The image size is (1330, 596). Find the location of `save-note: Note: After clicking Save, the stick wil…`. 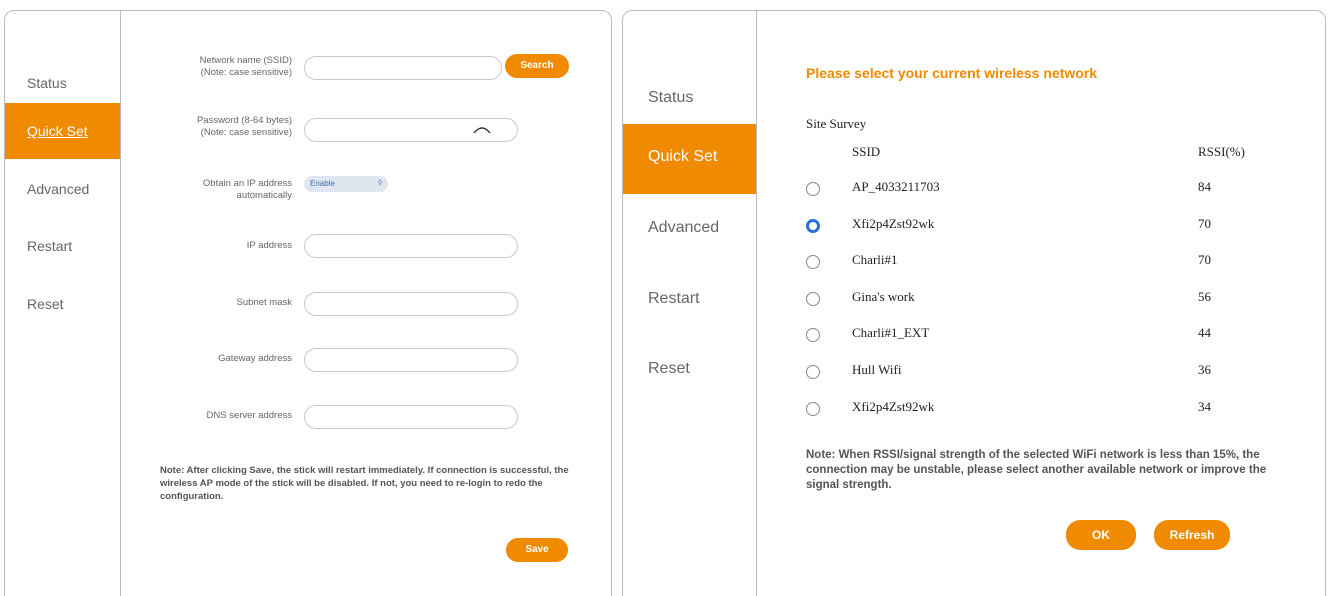

save-note: Note: After clicking Save, the stick wil… is located at coordinates (364, 483).